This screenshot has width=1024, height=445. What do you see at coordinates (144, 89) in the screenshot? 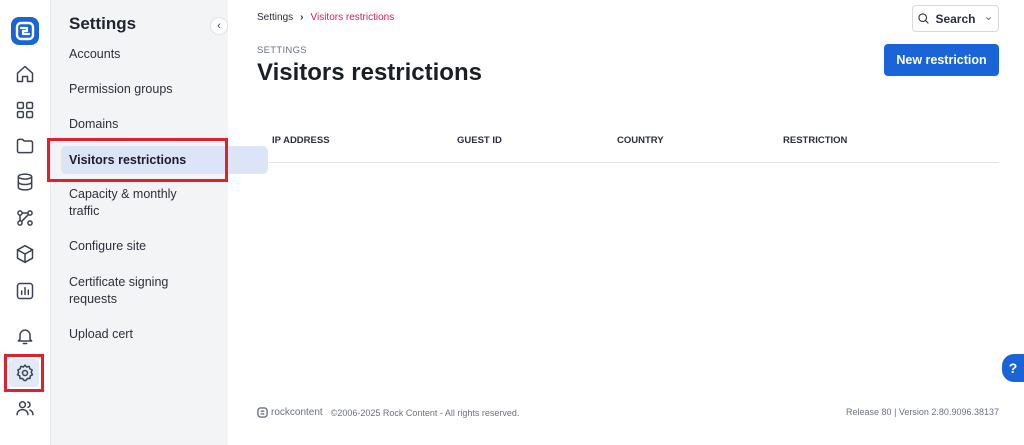
I see `nav-item-permission-groups: Permission groups` at bounding box center [144, 89].